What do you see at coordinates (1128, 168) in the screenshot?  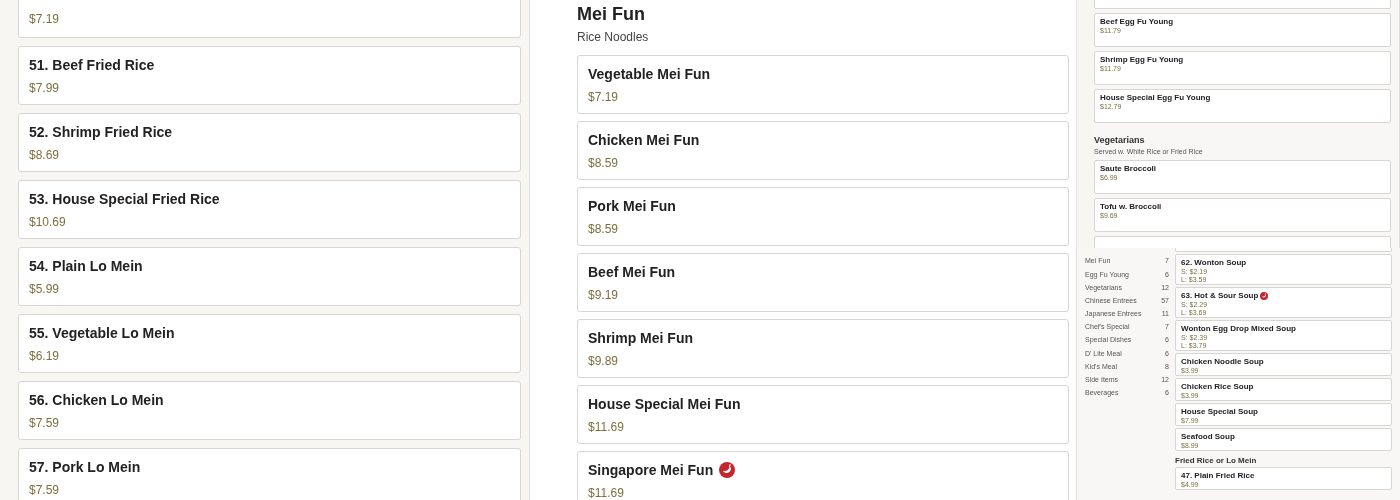 I see `item-name: Saute Broccoli` at bounding box center [1128, 168].